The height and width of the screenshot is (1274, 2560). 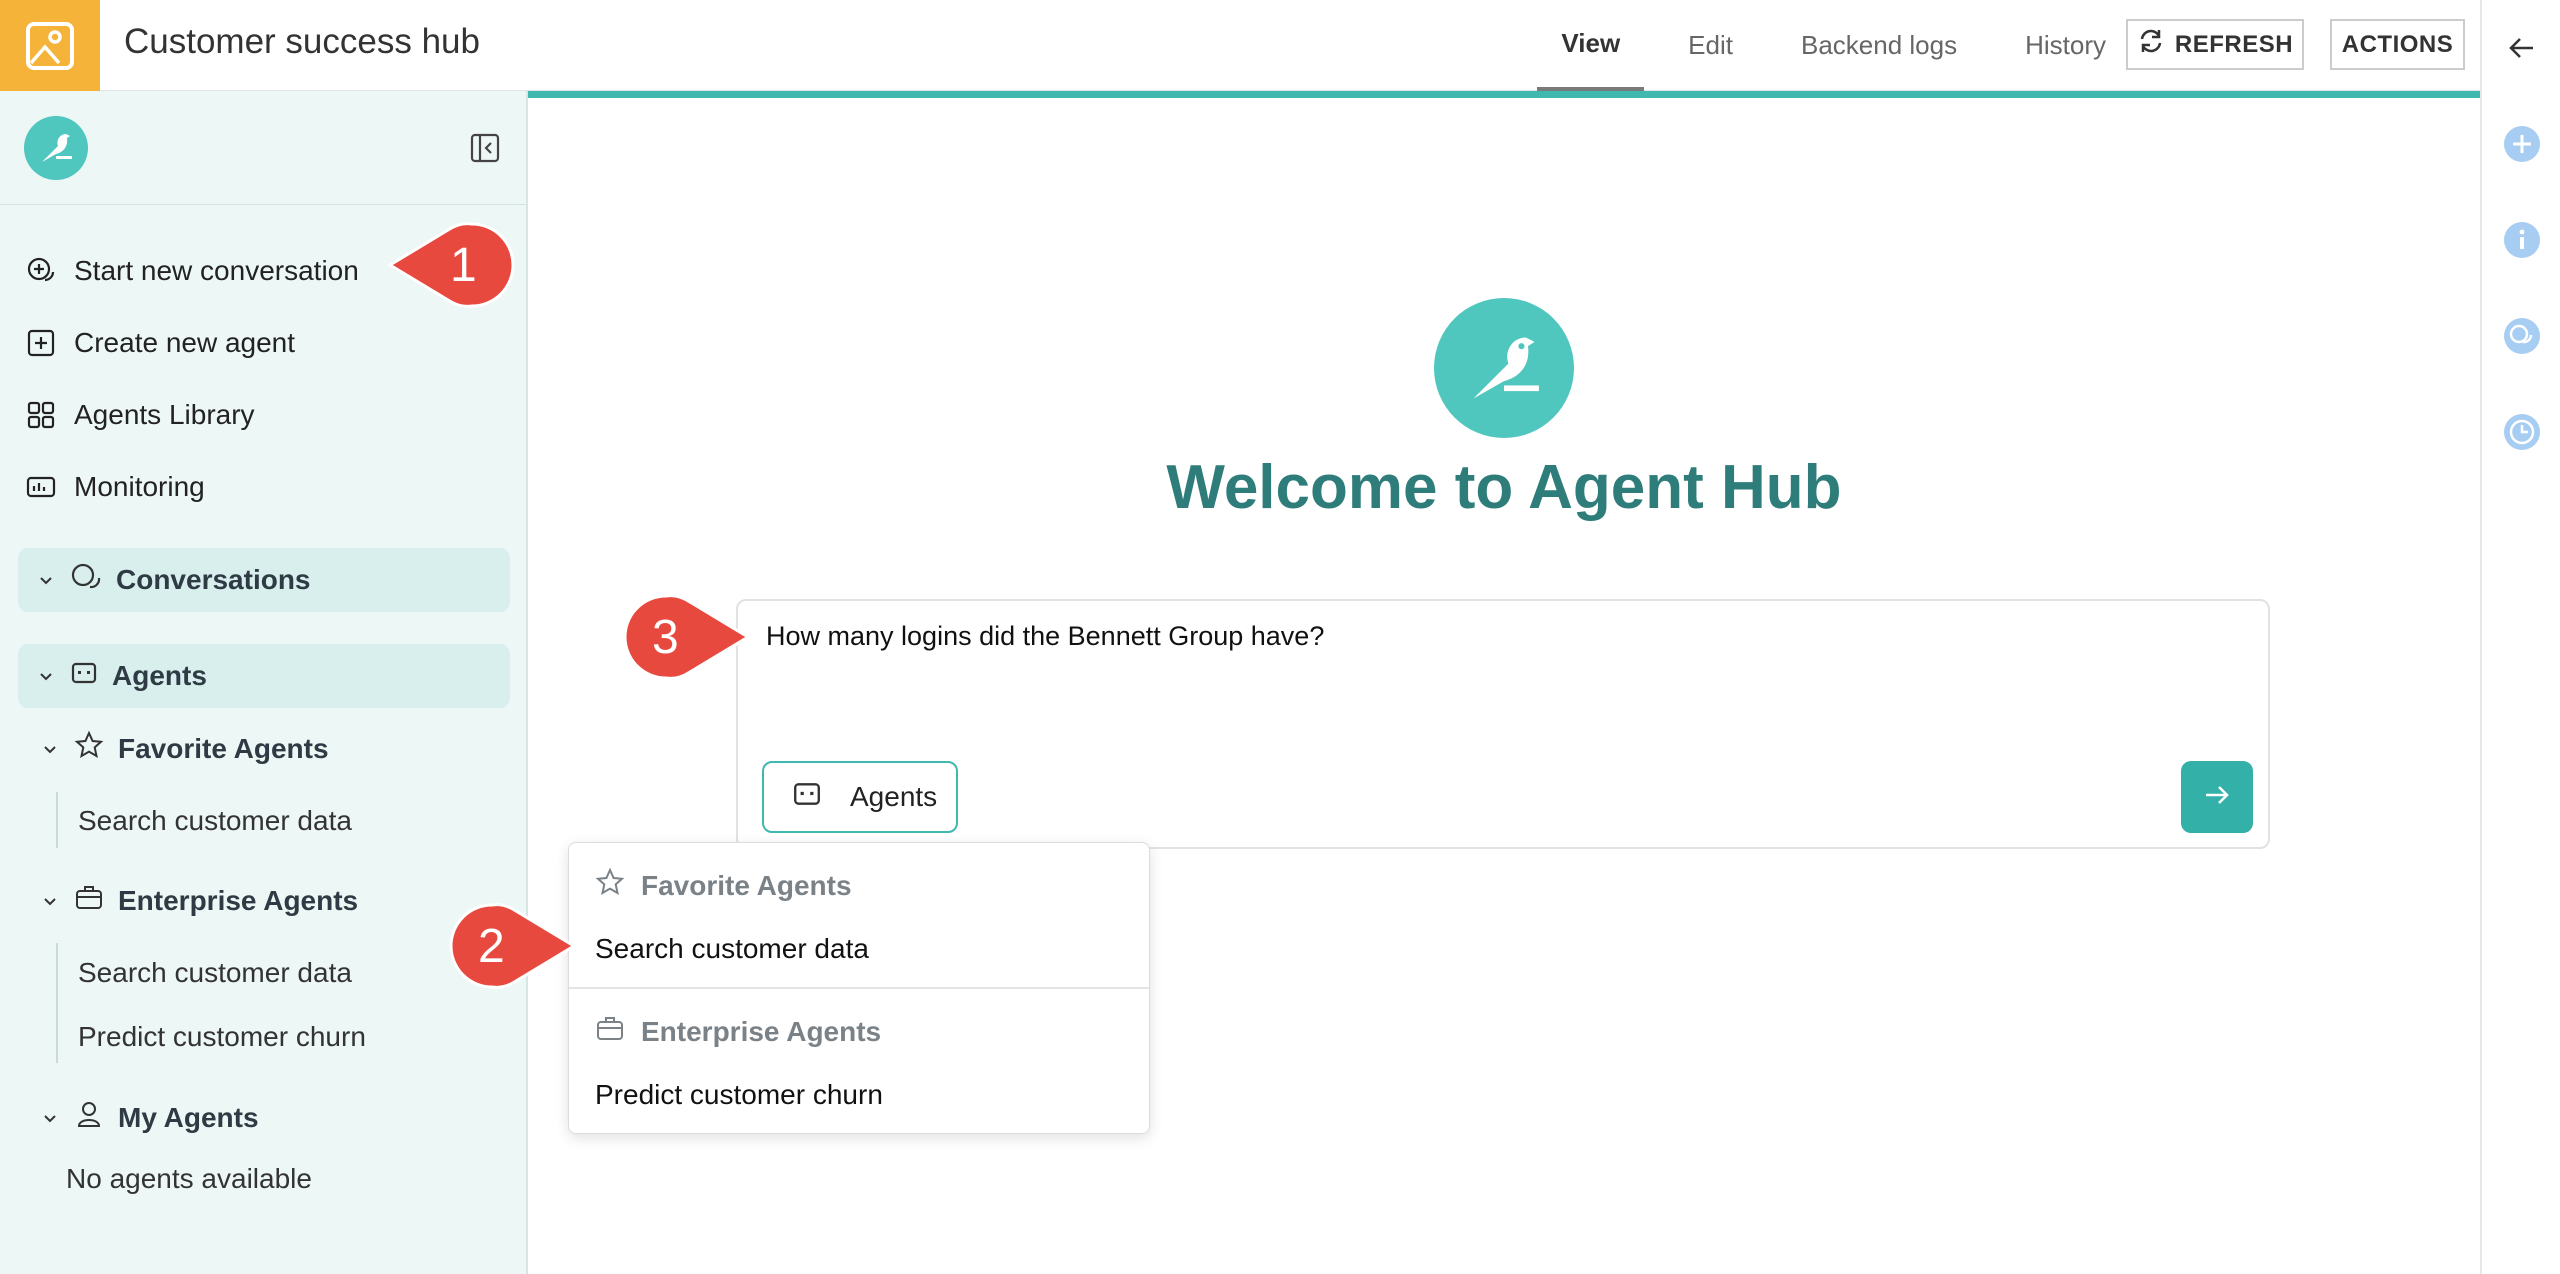 What do you see at coordinates (222, 1037) in the screenshot?
I see `sidebar-item-predict-customer-churn: Predict customer churn` at bounding box center [222, 1037].